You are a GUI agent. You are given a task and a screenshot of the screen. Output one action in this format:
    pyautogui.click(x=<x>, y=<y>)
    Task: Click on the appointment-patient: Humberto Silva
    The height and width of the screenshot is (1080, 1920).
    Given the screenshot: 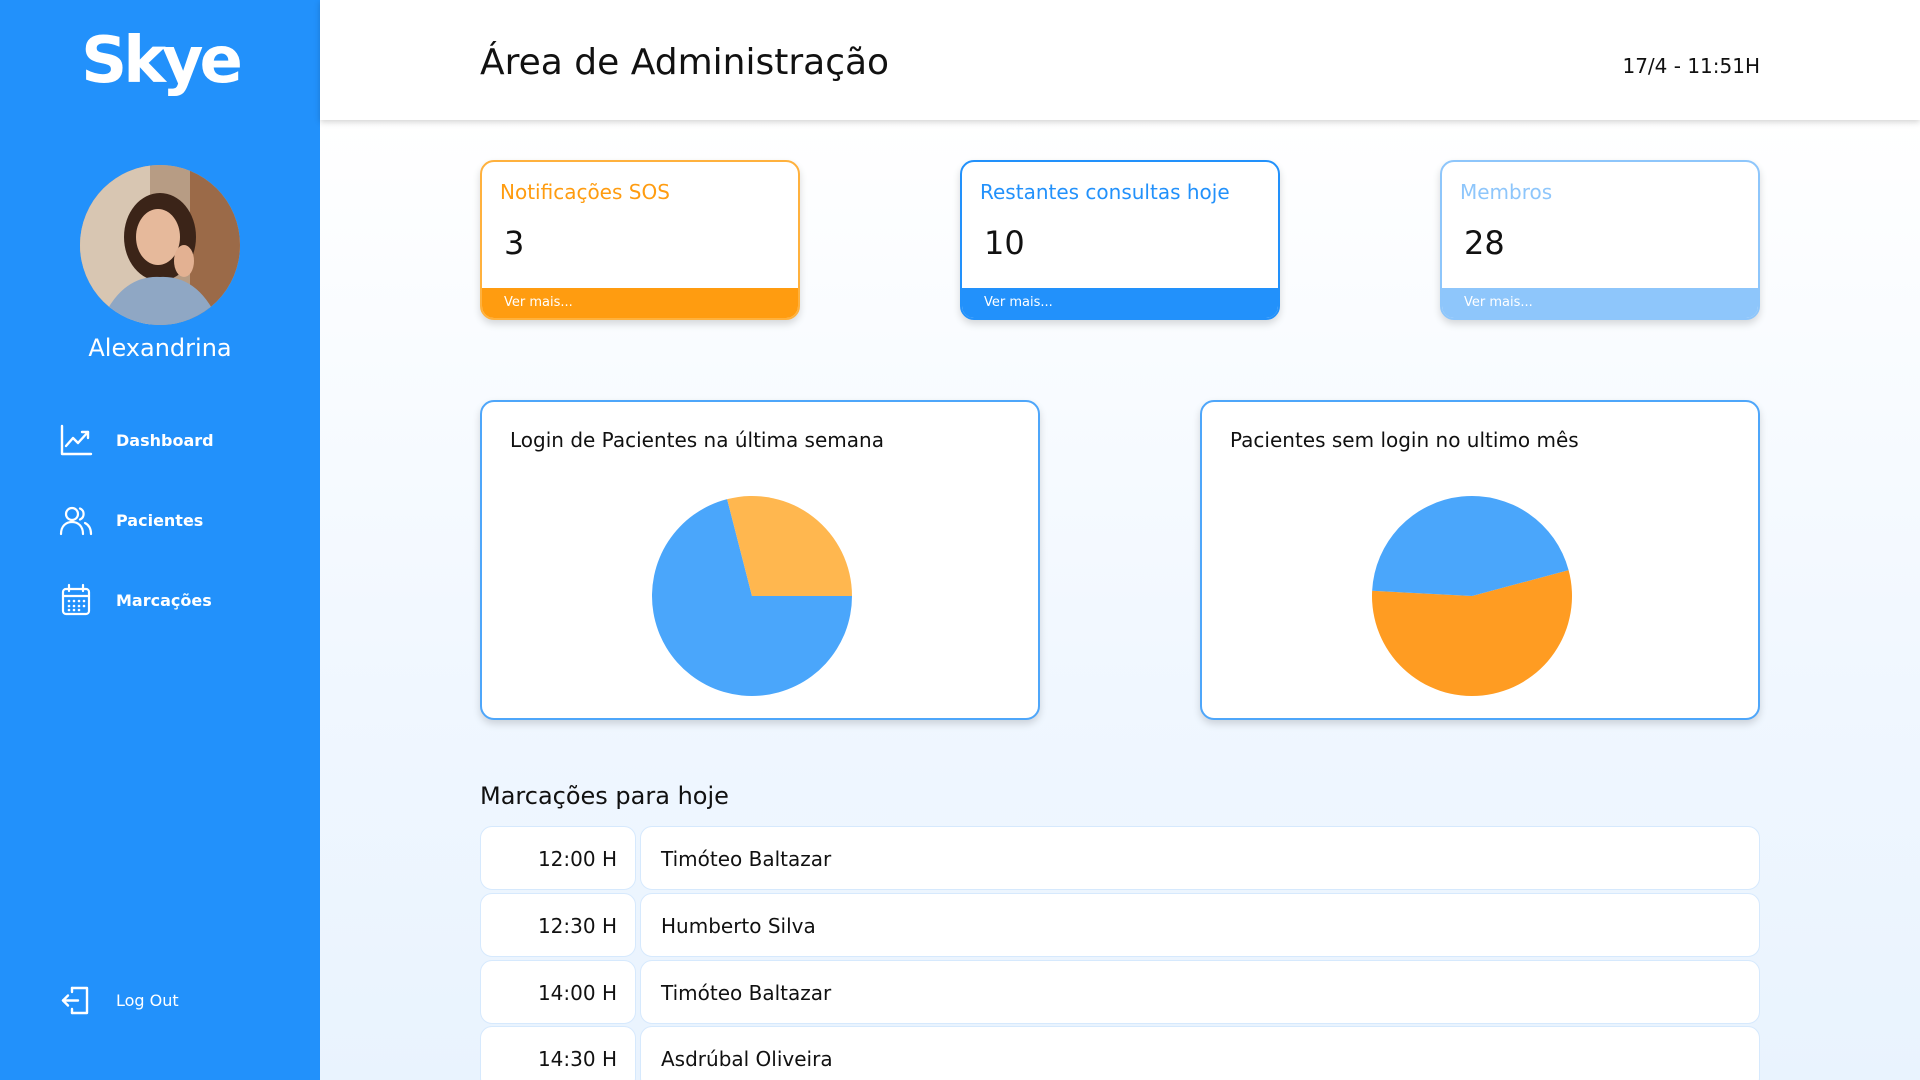 What is the action you would take?
    pyautogui.click(x=1200, y=925)
    